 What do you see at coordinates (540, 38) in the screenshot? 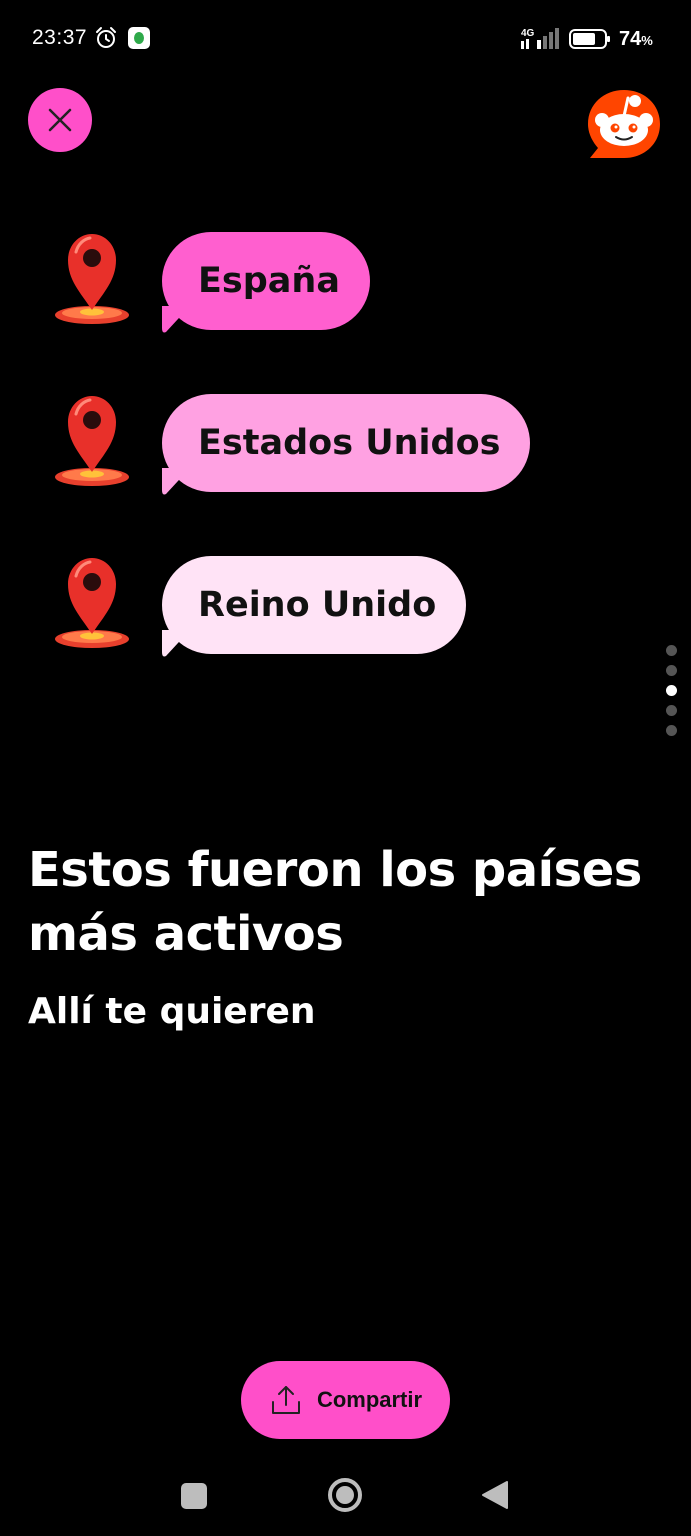
I see `signal-icon: 4G` at bounding box center [540, 38].